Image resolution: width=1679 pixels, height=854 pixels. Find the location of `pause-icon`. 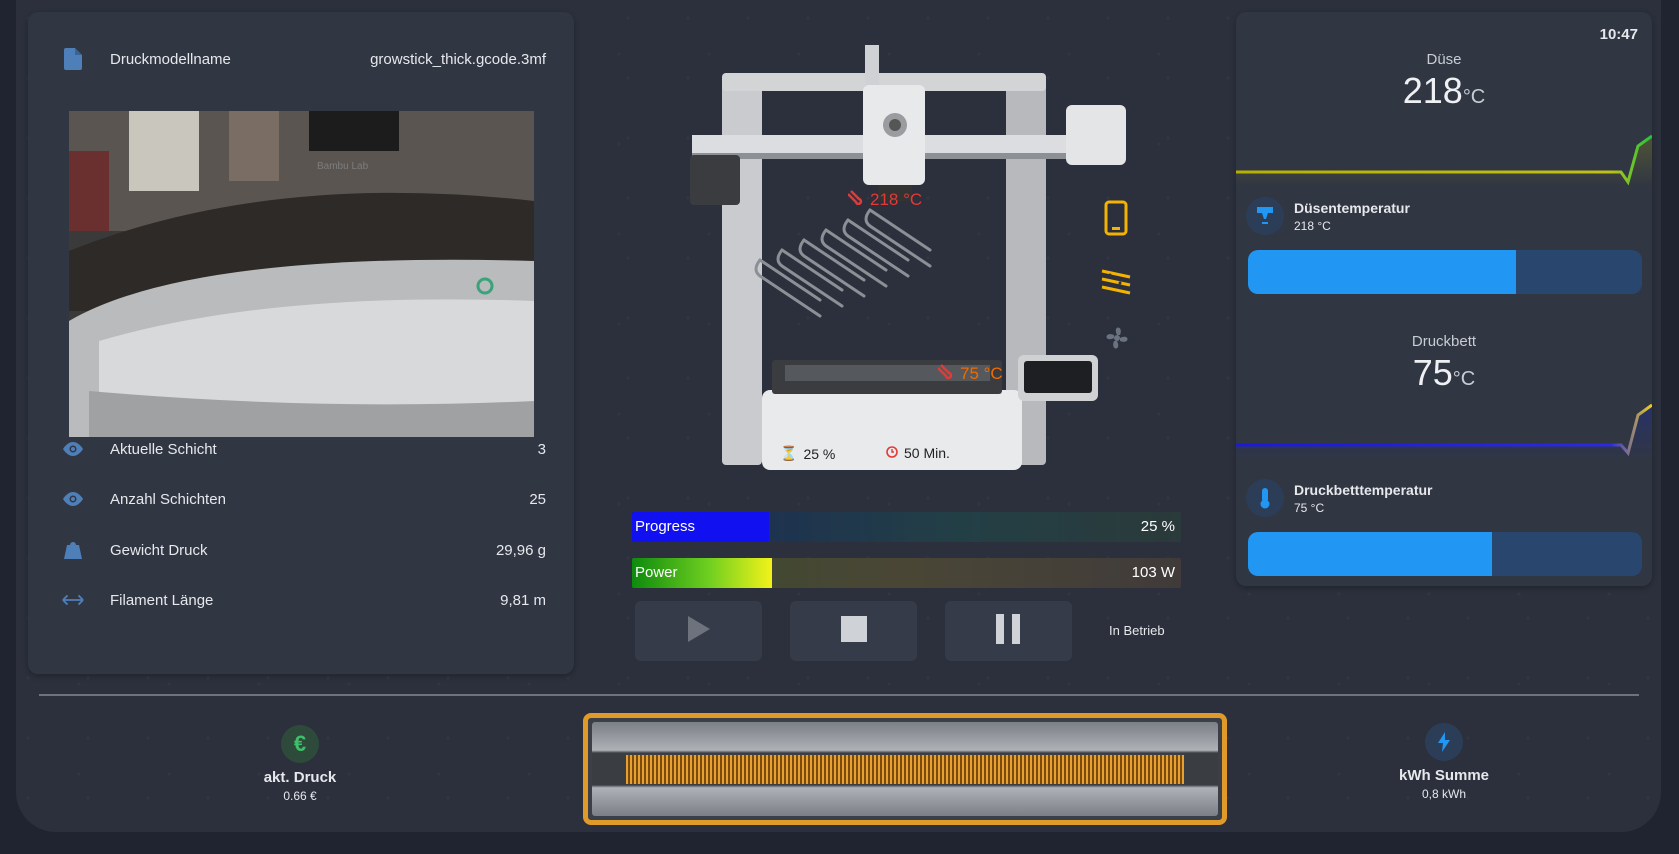

pause-icon is located at coordinates (1008, 631).